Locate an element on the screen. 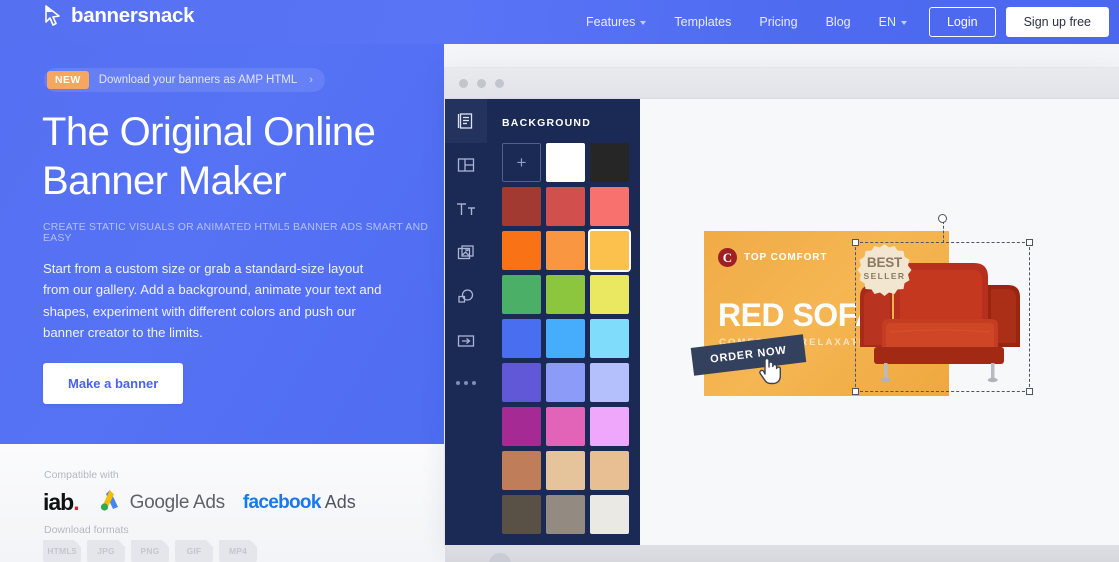 This screenshot has height=562, width=1119. animation-icon is located at coordinates (466, 341).